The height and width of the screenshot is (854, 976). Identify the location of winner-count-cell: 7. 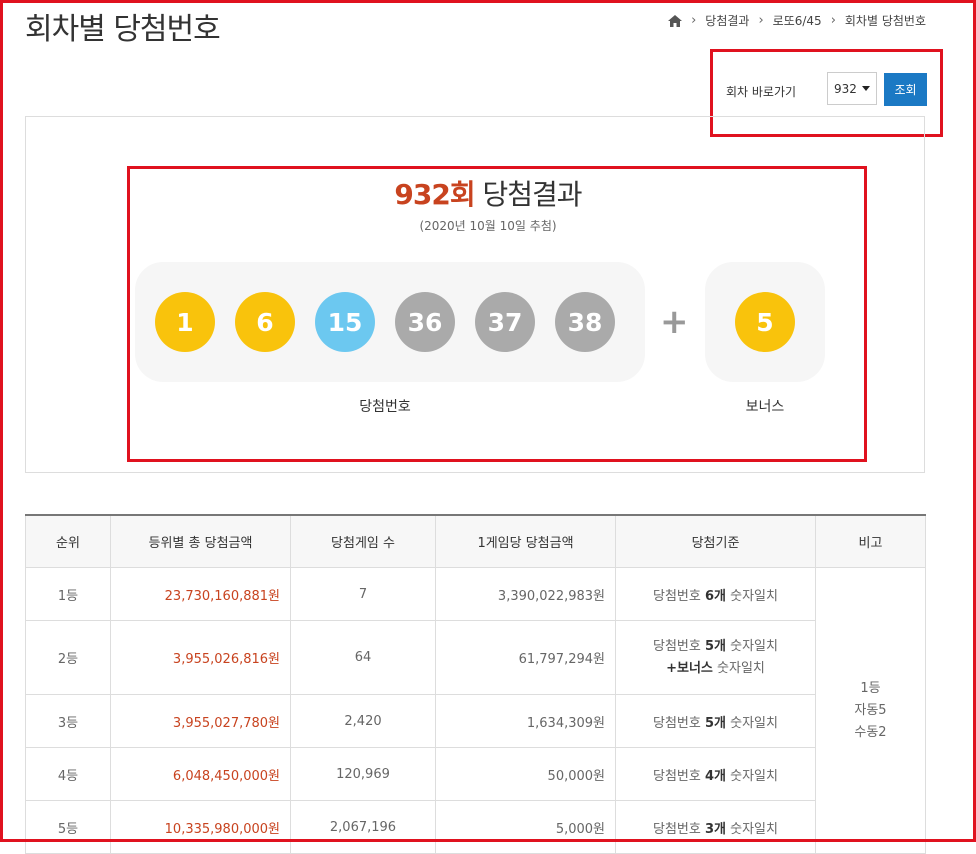
(363, 594).